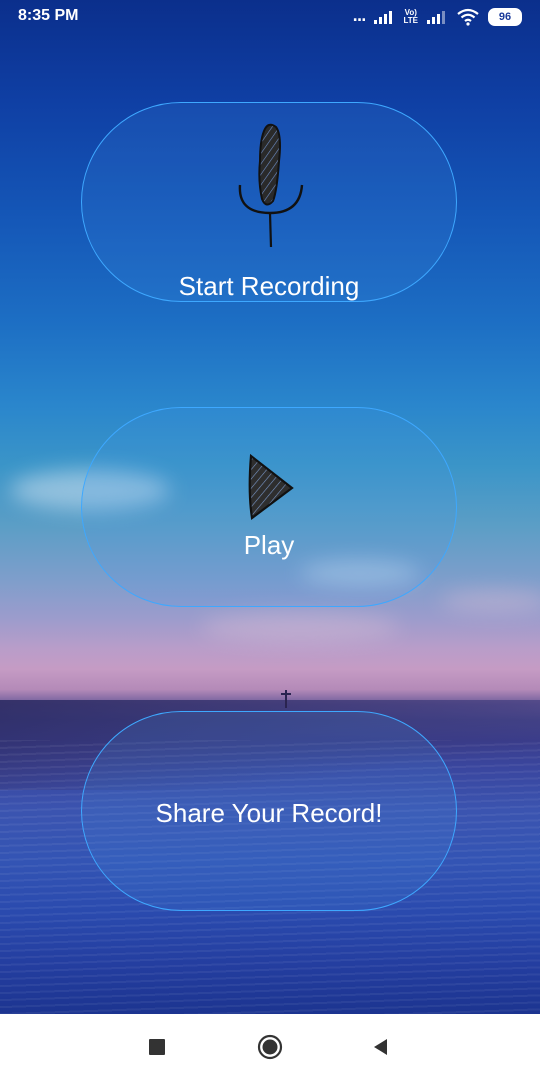 This screenshot has width=540, height=1080. Describe the element at coordinates (410, 20) in the screenshot. I see `volte-bottom-label: LTE` at that location.